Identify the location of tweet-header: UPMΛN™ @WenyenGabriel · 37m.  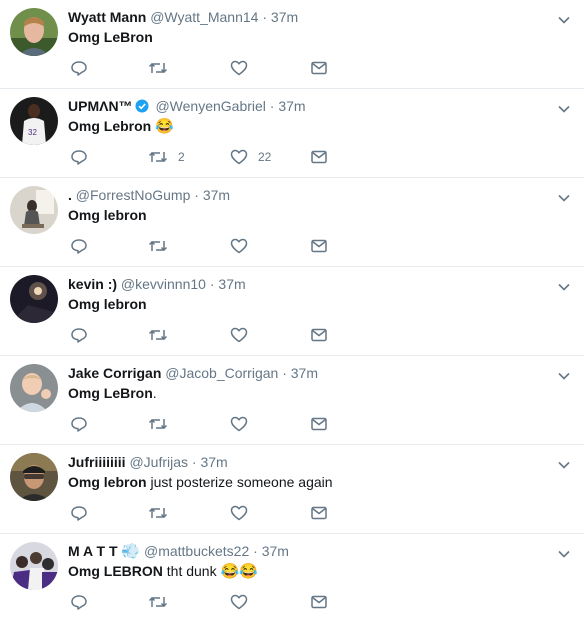
(187, 106).